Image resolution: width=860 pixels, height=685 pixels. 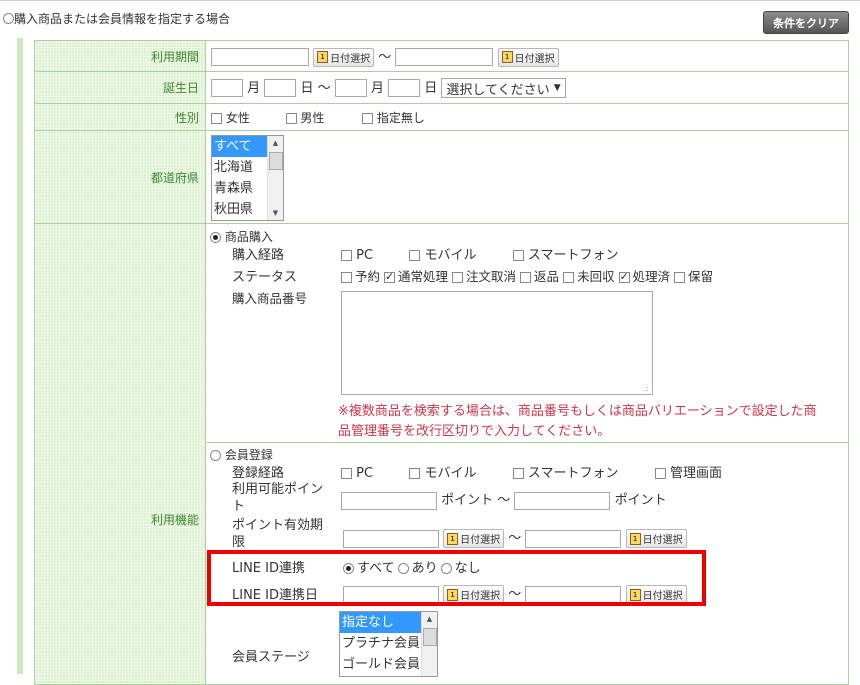 What do you see at coordinates (216, 118) in the screenshot?
I see `gender-female-checkbox` at bounding box center [216, 118].